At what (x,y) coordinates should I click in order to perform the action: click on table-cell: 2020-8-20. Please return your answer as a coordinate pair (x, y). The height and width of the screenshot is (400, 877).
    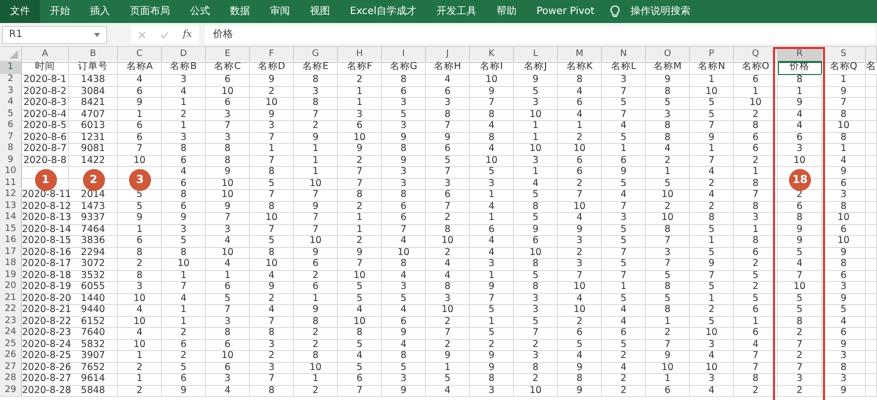
    Looking at the image, I should click on (45, 298).